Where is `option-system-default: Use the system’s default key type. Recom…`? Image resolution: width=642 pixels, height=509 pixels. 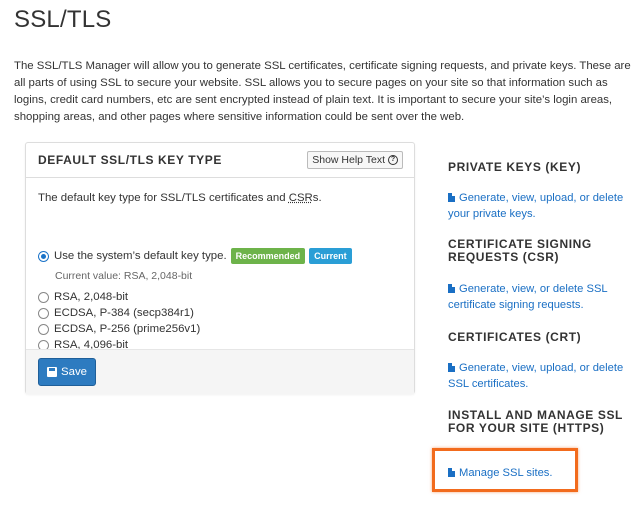 option-system-default: Use the system’s default key type. Recom… is located at coordinates (195, 256).